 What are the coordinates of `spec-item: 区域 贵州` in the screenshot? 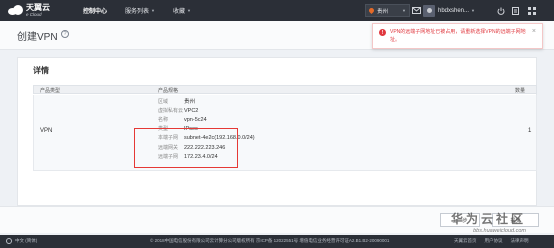 It's located at (177, 102).